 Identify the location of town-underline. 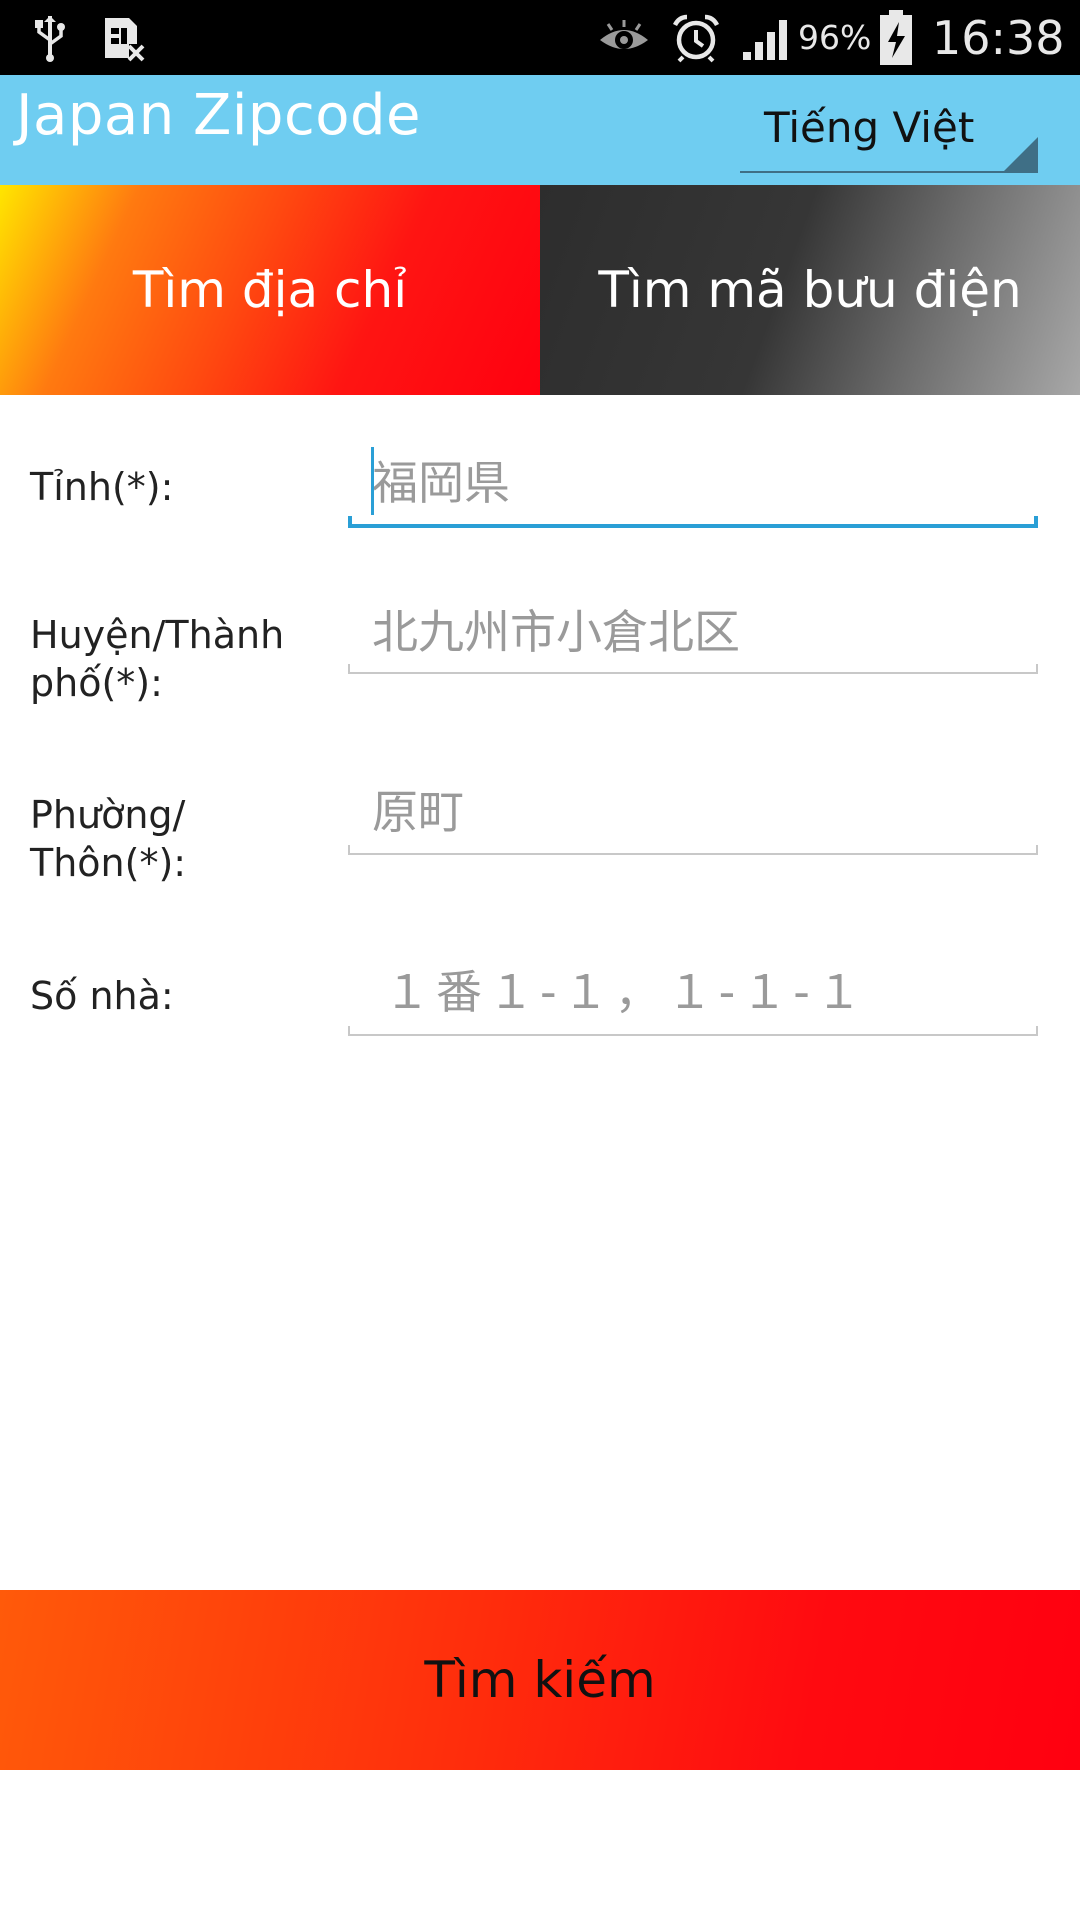
(693, 850).